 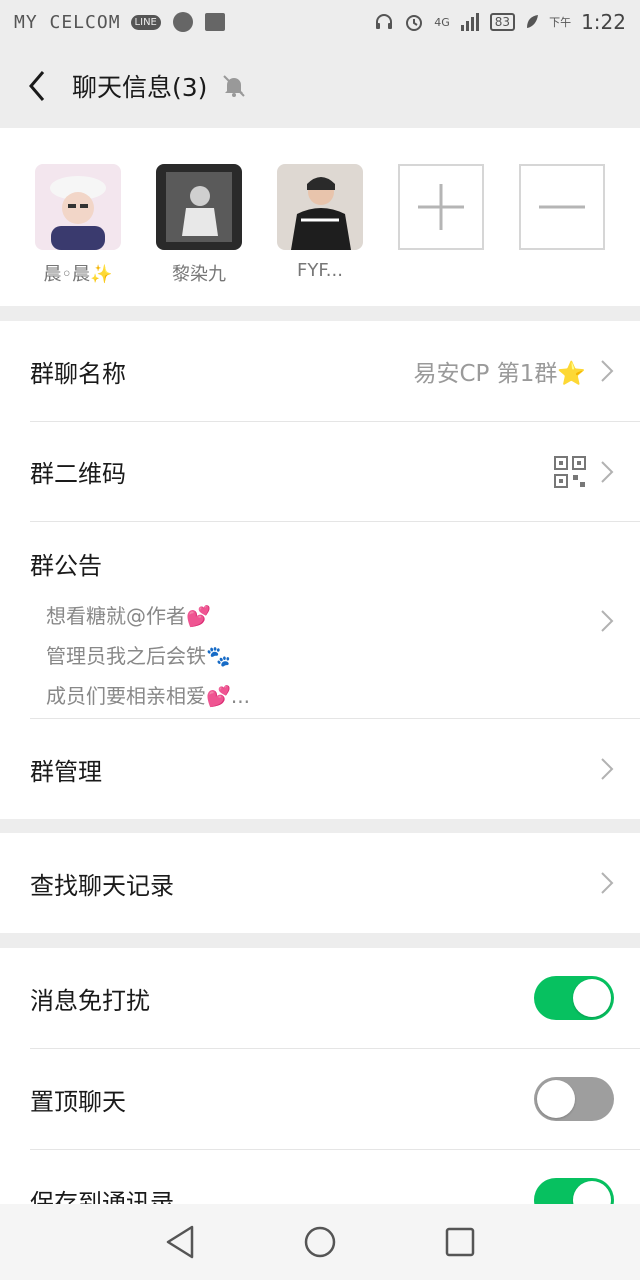 What do you see at coordinates (67, 22) in the screenshot?
I see `carrier-name: MY CELCOM` at bounding box center [67, 22].